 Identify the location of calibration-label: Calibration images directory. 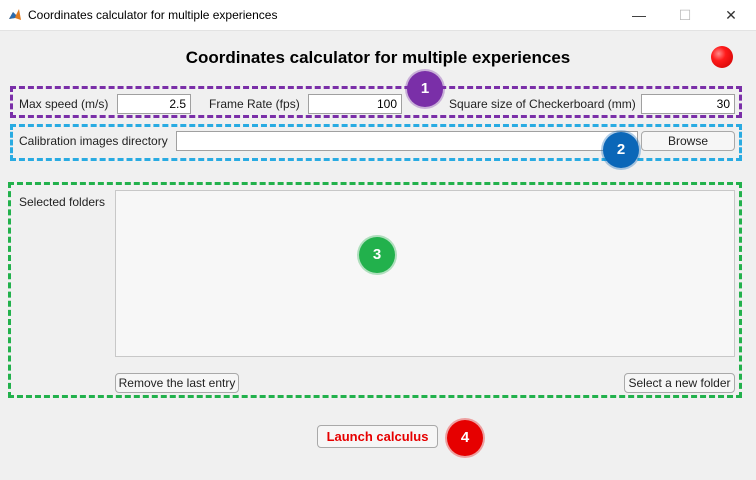
(93, 141).